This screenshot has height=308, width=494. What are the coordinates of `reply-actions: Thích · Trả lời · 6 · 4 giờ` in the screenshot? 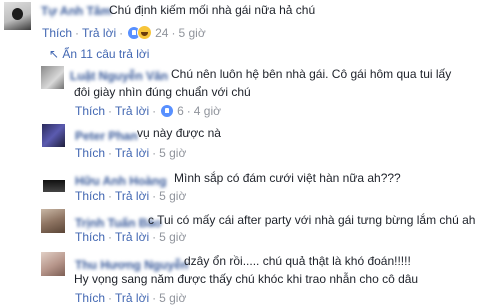 It's located at (148, 111).